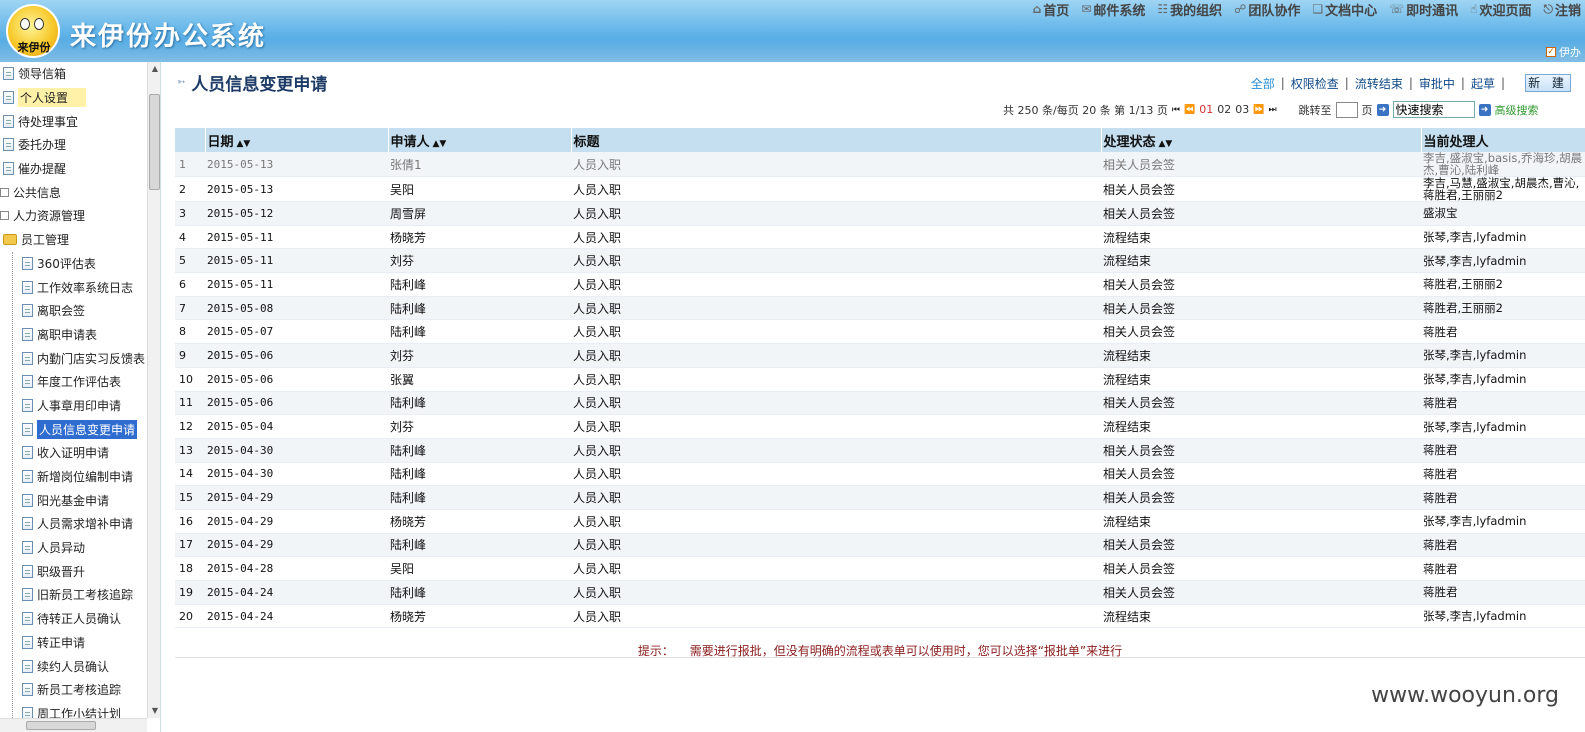  I want to click on jump-page-input, so click(1346, 109).